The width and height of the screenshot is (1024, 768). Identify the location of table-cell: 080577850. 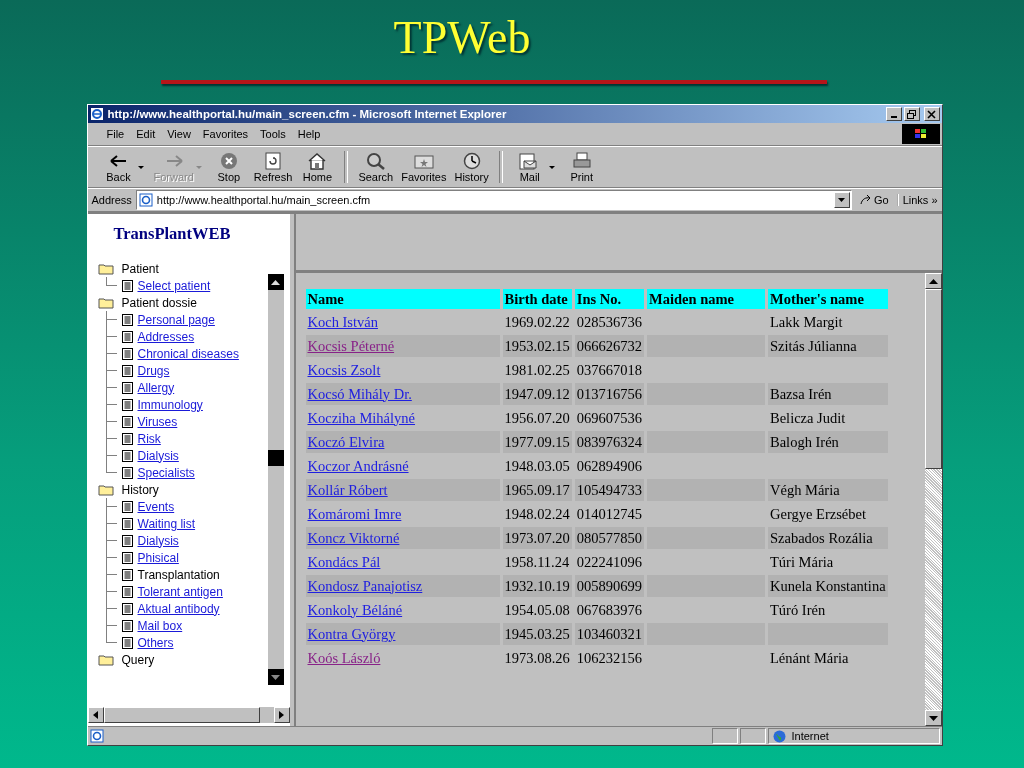
(609, 538).